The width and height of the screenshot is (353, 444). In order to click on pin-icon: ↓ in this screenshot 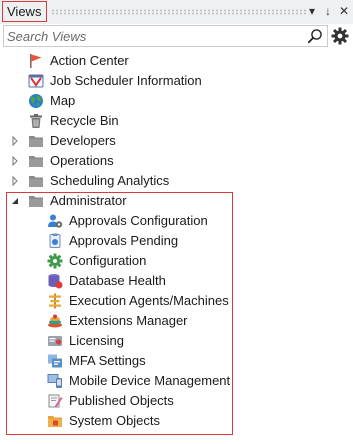, I will do `click(328, 11)`.